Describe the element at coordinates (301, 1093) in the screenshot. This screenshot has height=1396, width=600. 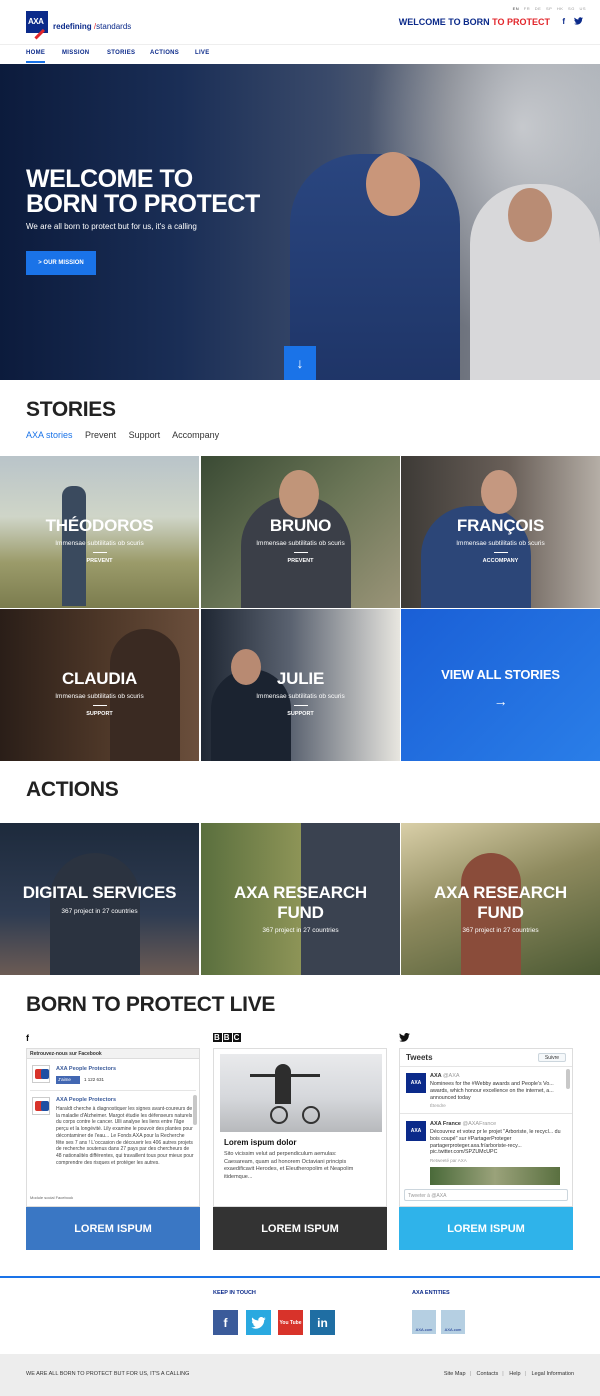
I see `bbc-article-image` at that location.